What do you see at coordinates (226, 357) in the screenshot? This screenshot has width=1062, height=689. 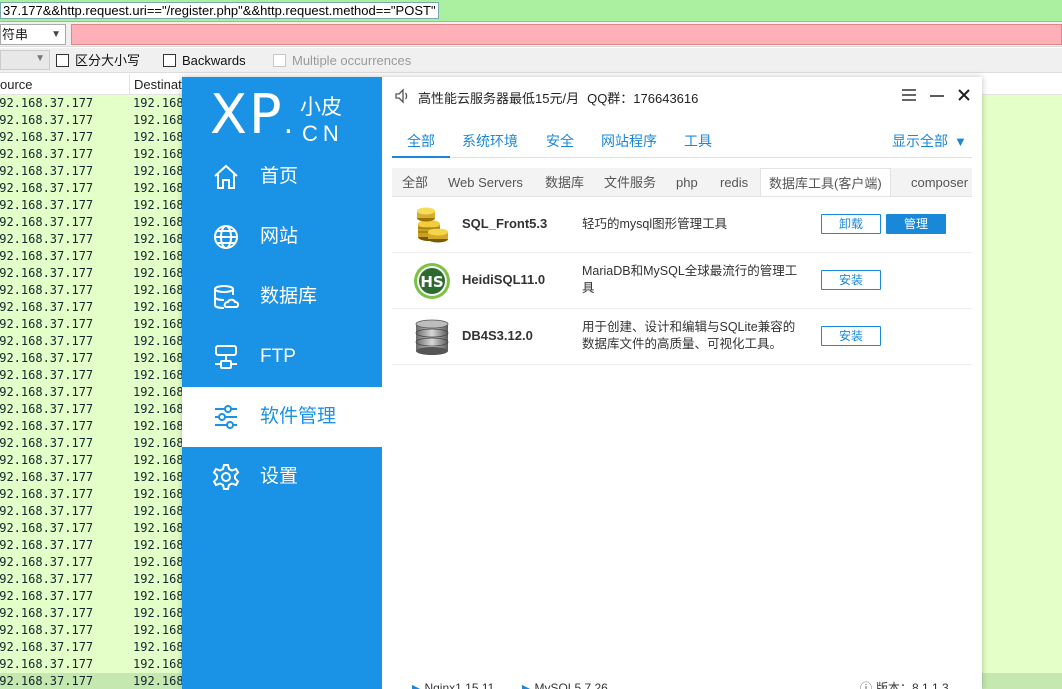 I see `ftp-icon` at bounding box center [226, 357].